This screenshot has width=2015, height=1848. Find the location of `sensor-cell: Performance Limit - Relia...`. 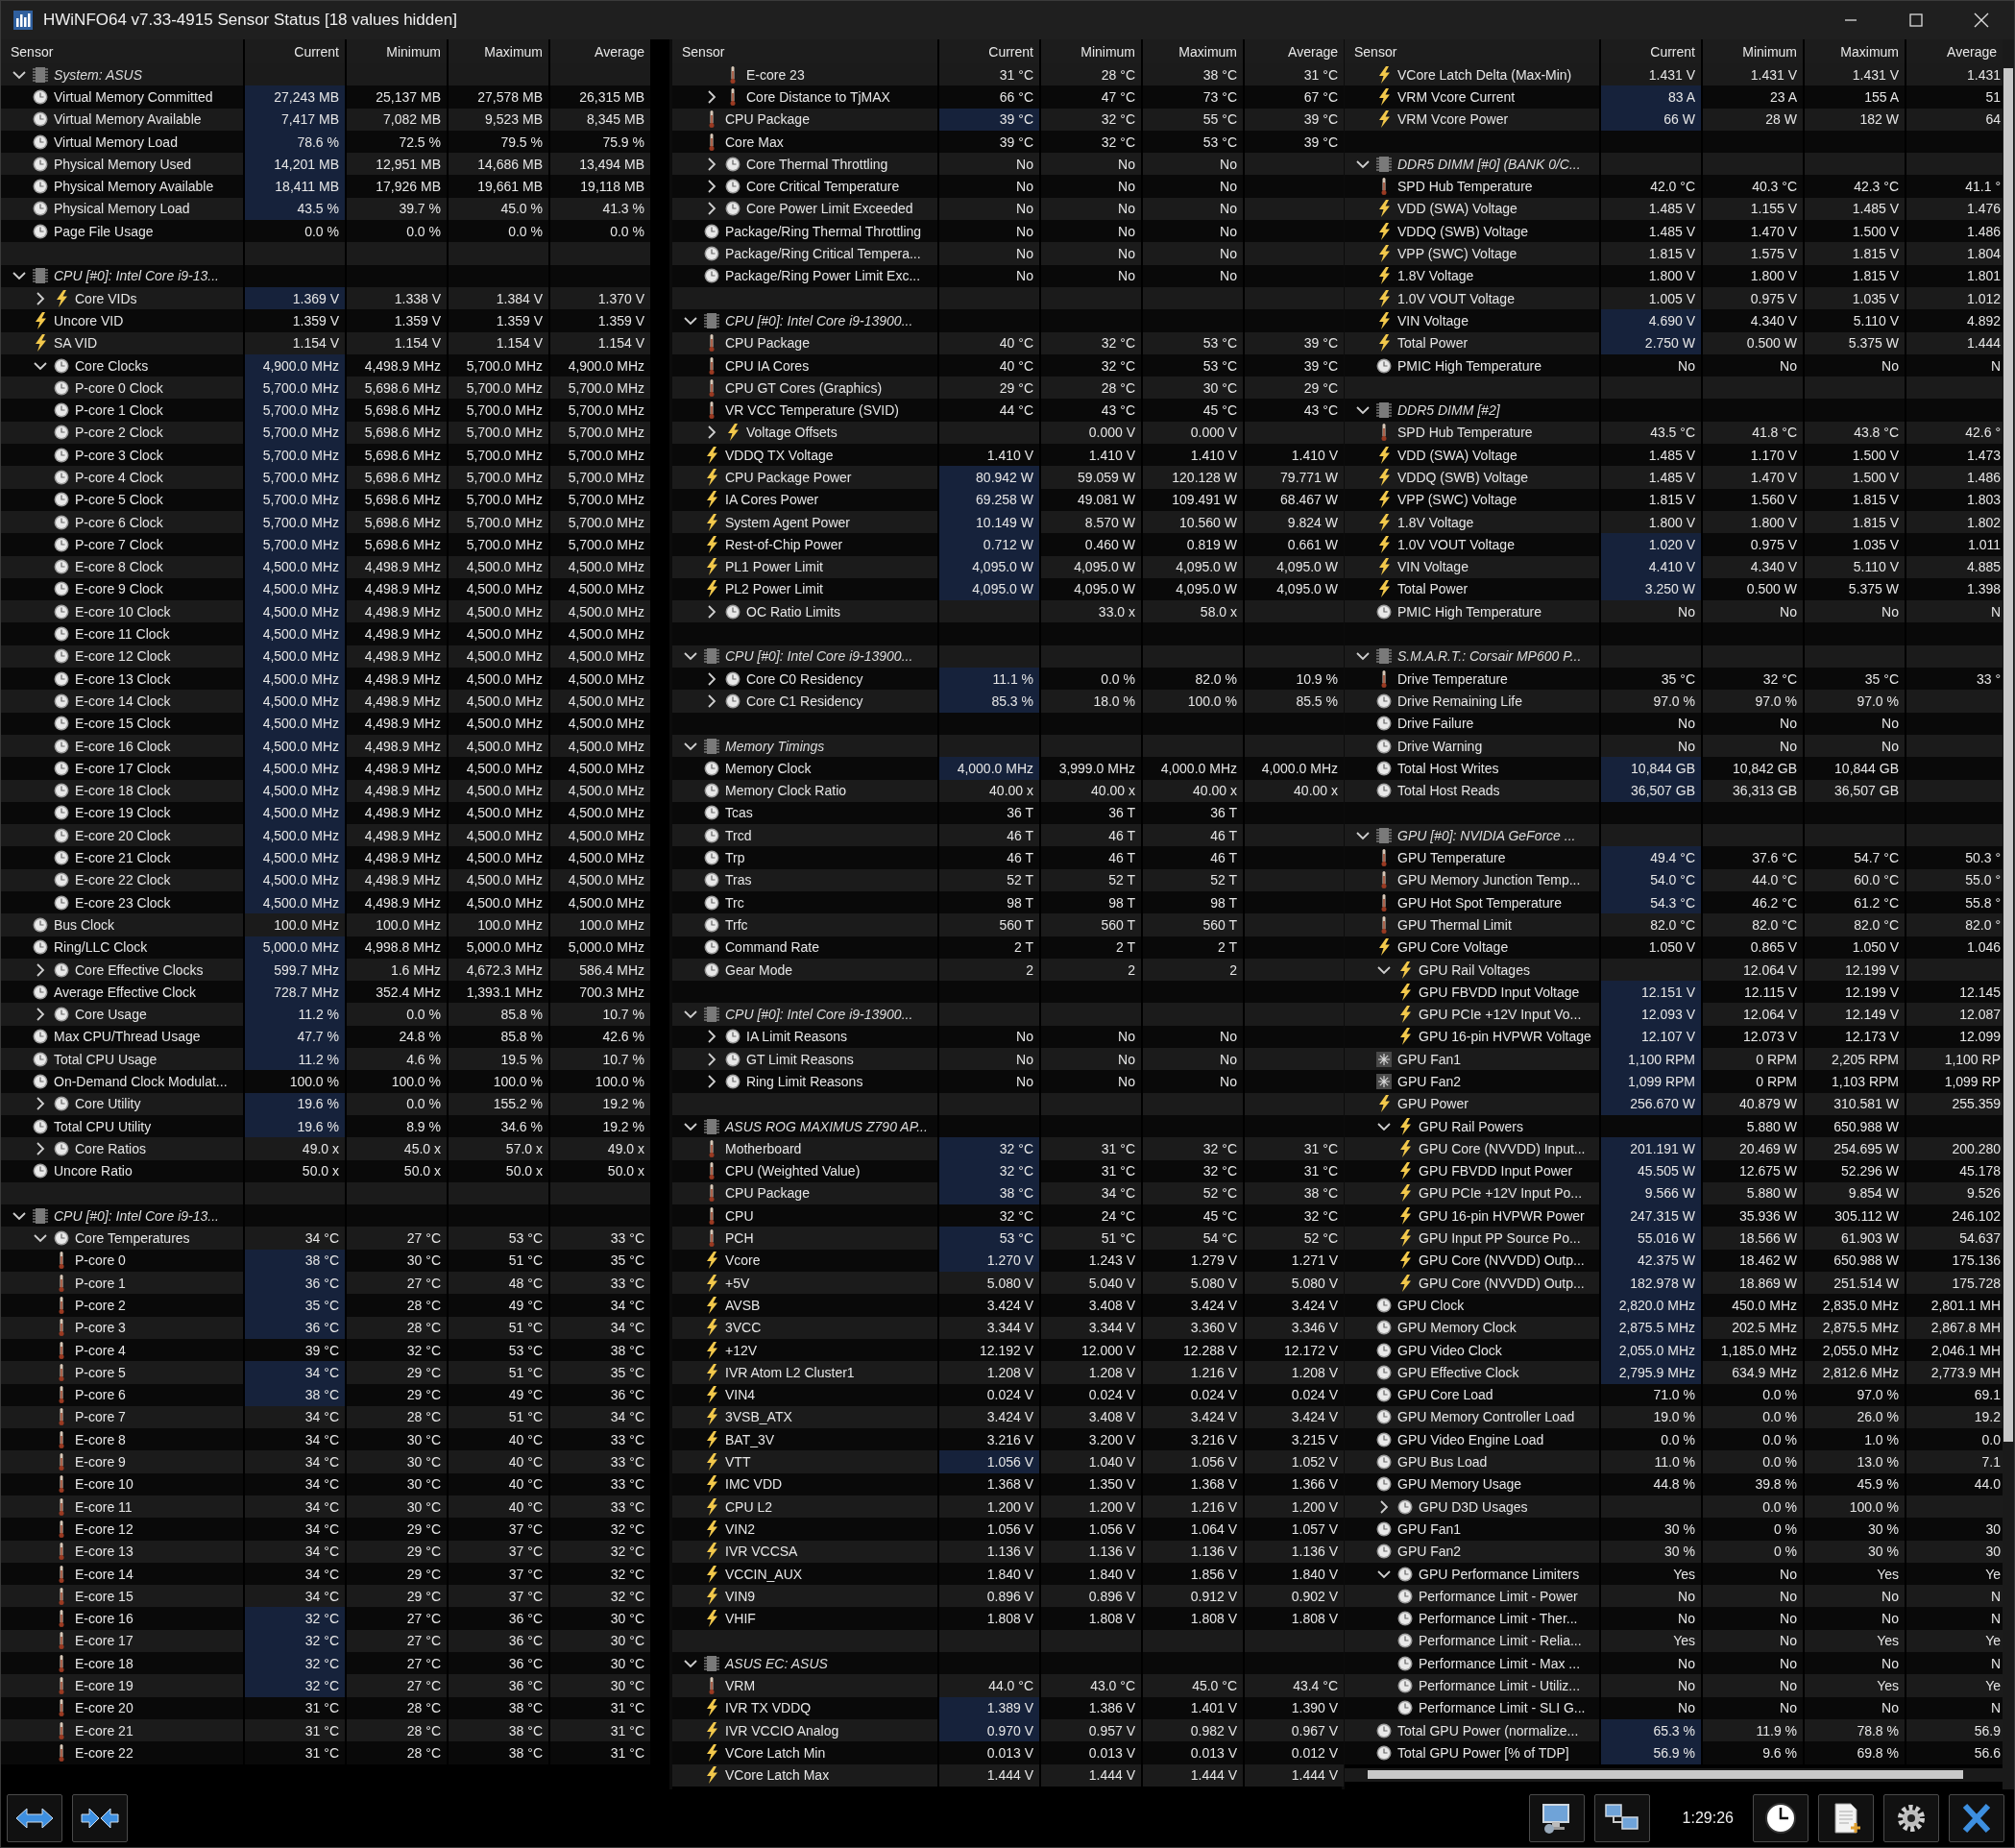

sensor-cell: Performance Limit - Relia... is located at coordinates (1472, 1641).